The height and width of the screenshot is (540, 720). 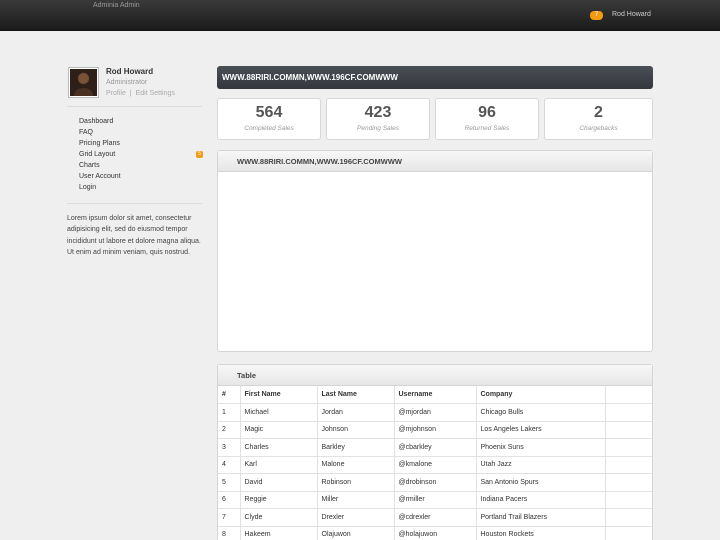 I want to click on stat-label: Chargebacks, so click(x=598, y=128).